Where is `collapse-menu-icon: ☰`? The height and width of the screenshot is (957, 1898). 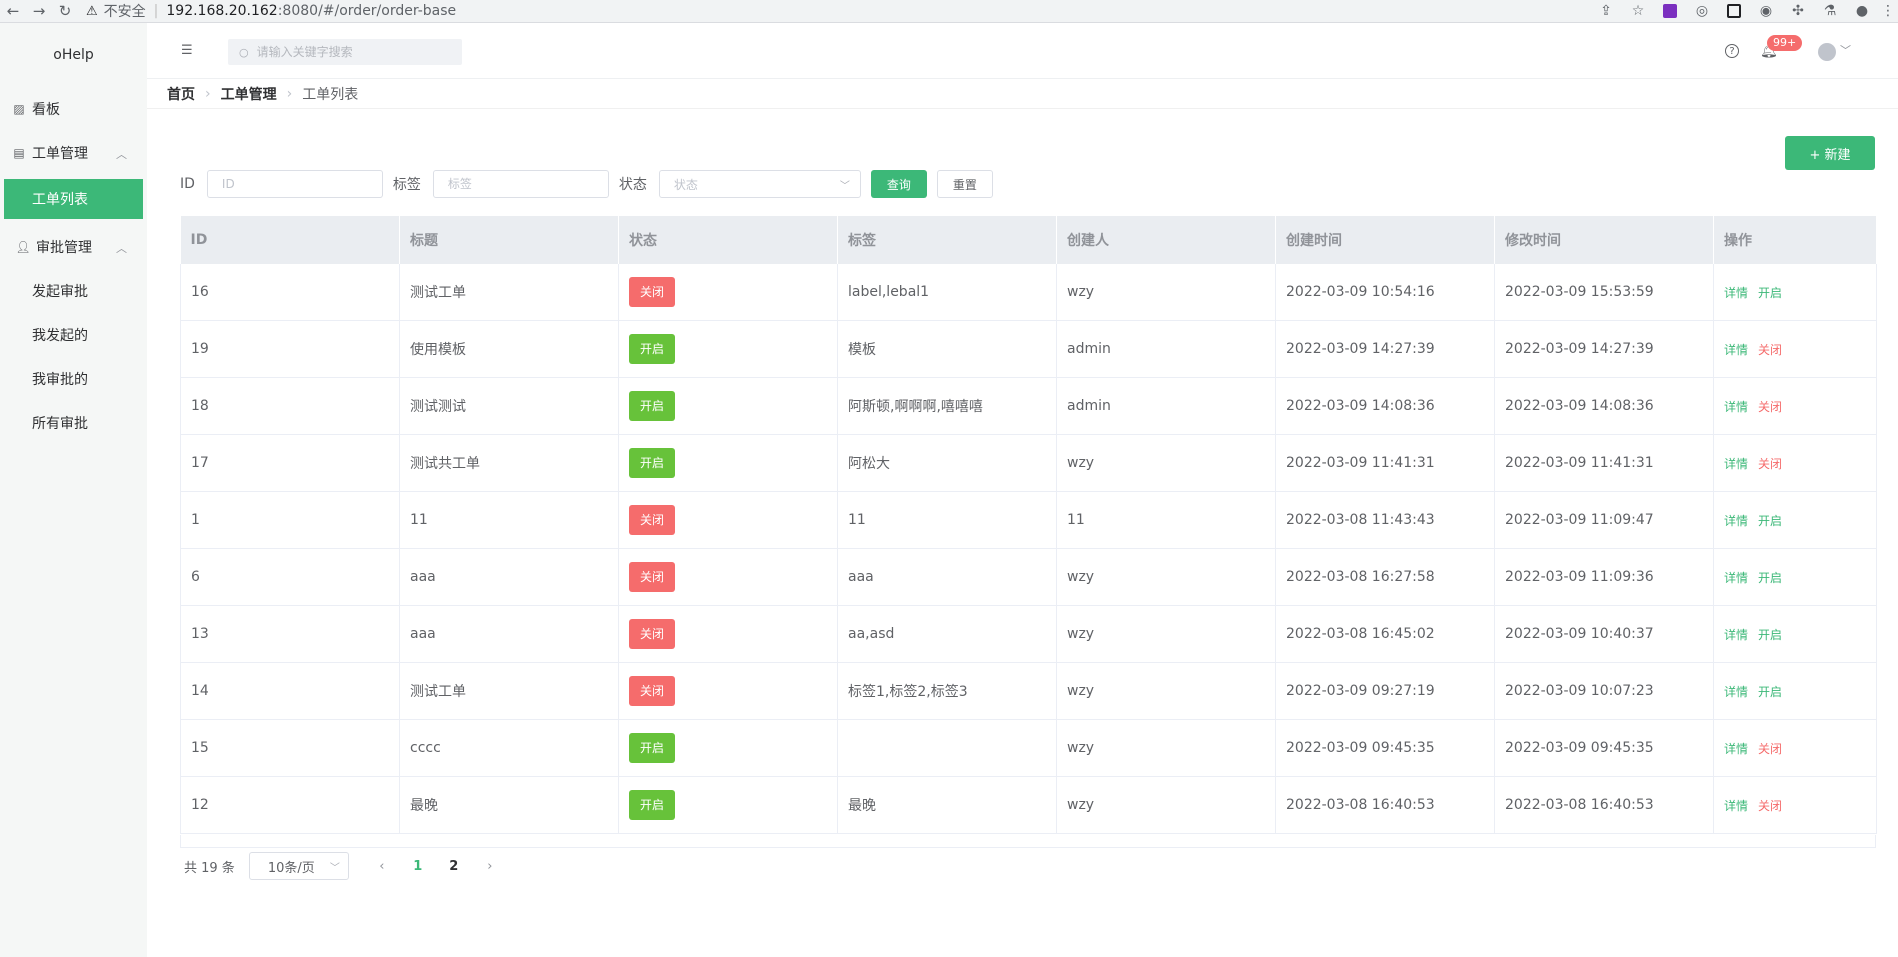
collapse-menu-icon: ☰ is located at coordinates (187, 50).